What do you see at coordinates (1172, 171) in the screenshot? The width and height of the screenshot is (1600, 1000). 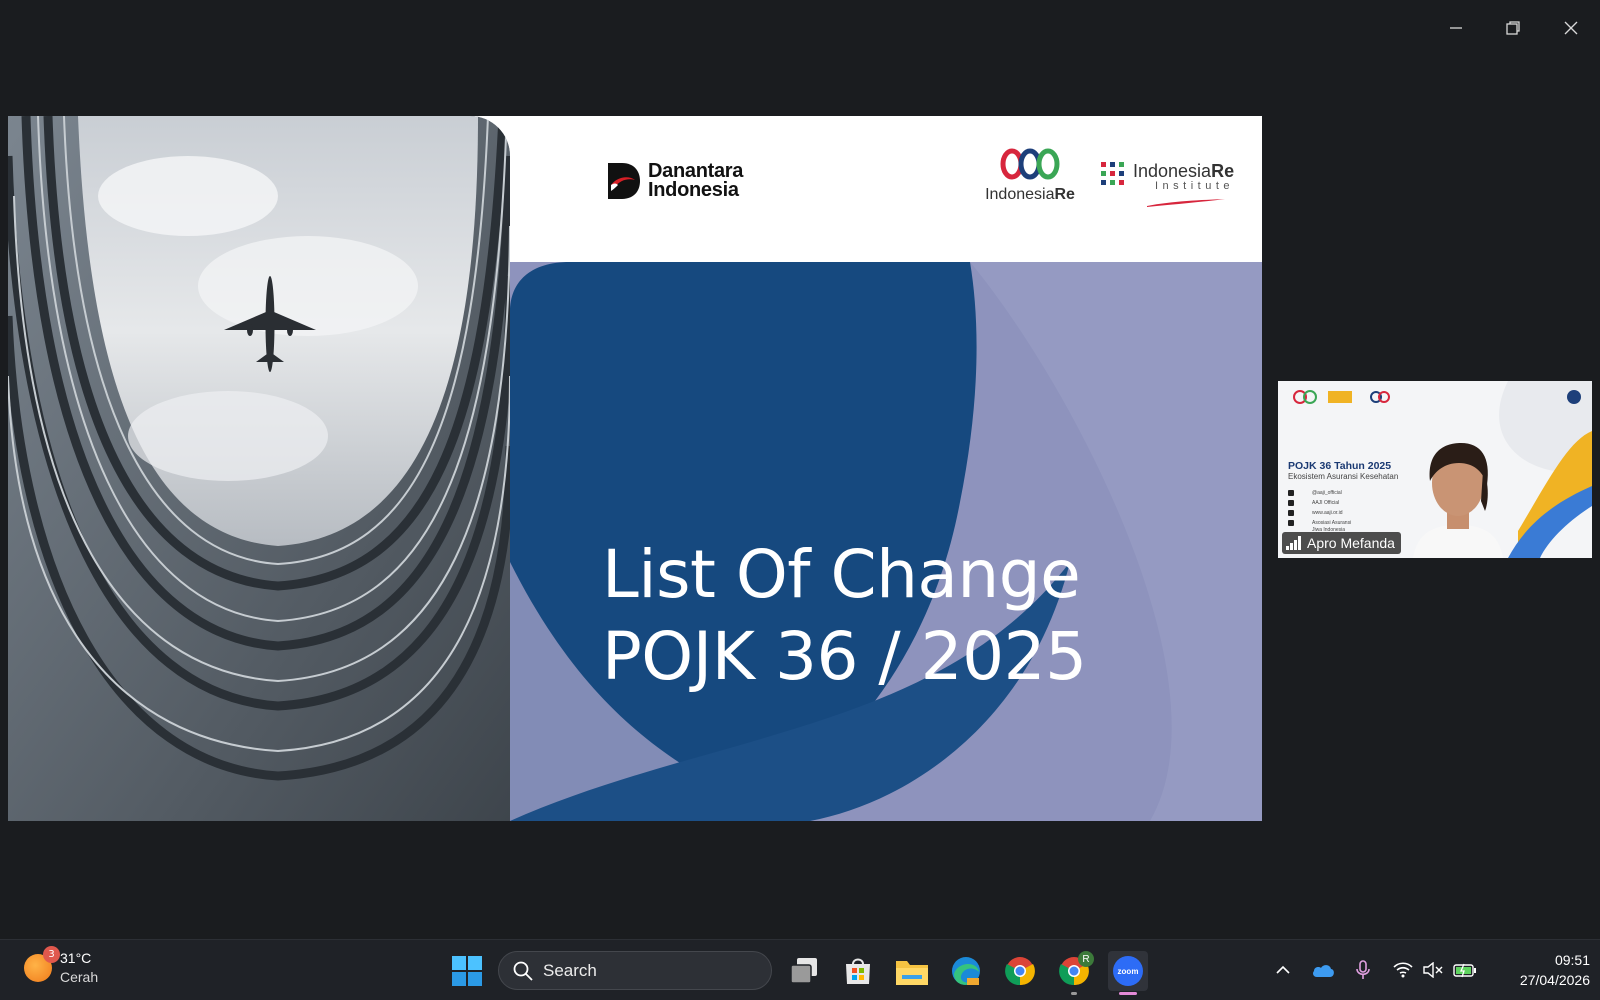 I see `institute-prefix: Indonesia` at bounding box center [1172, 171].